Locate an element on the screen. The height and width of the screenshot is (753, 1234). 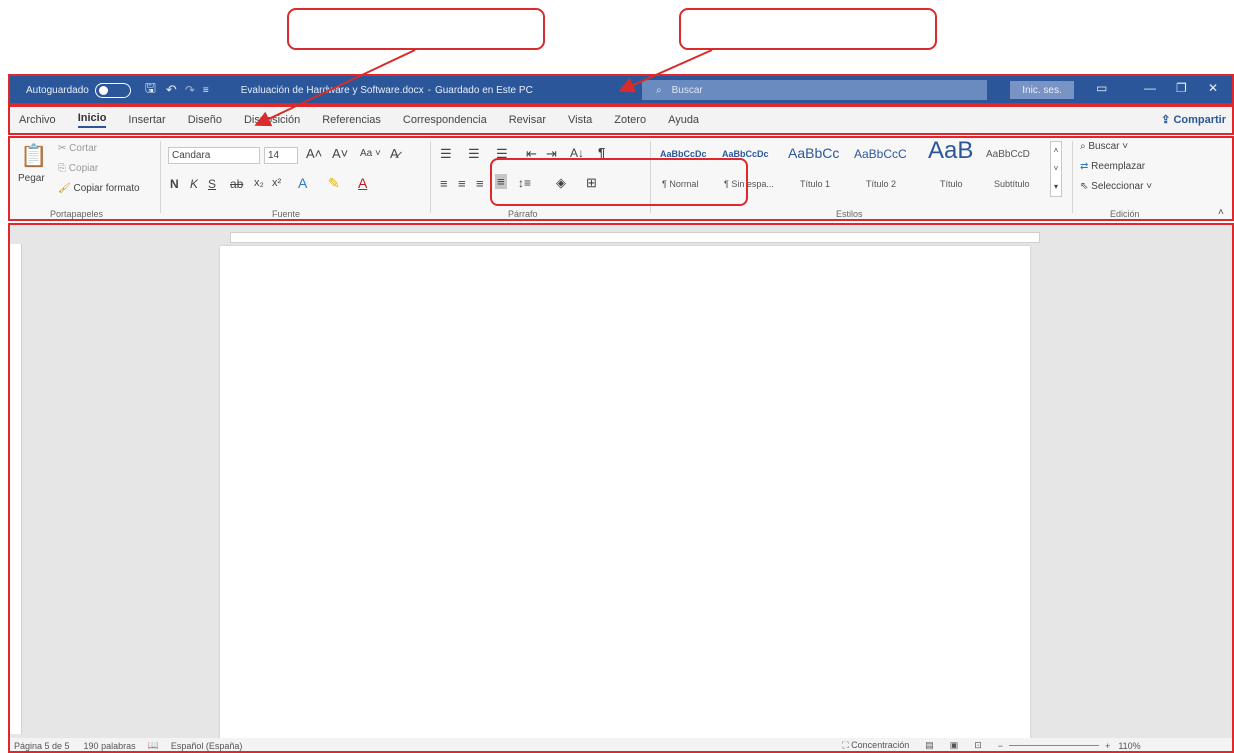
highlight-tabs is located at coordinates (621, 120).